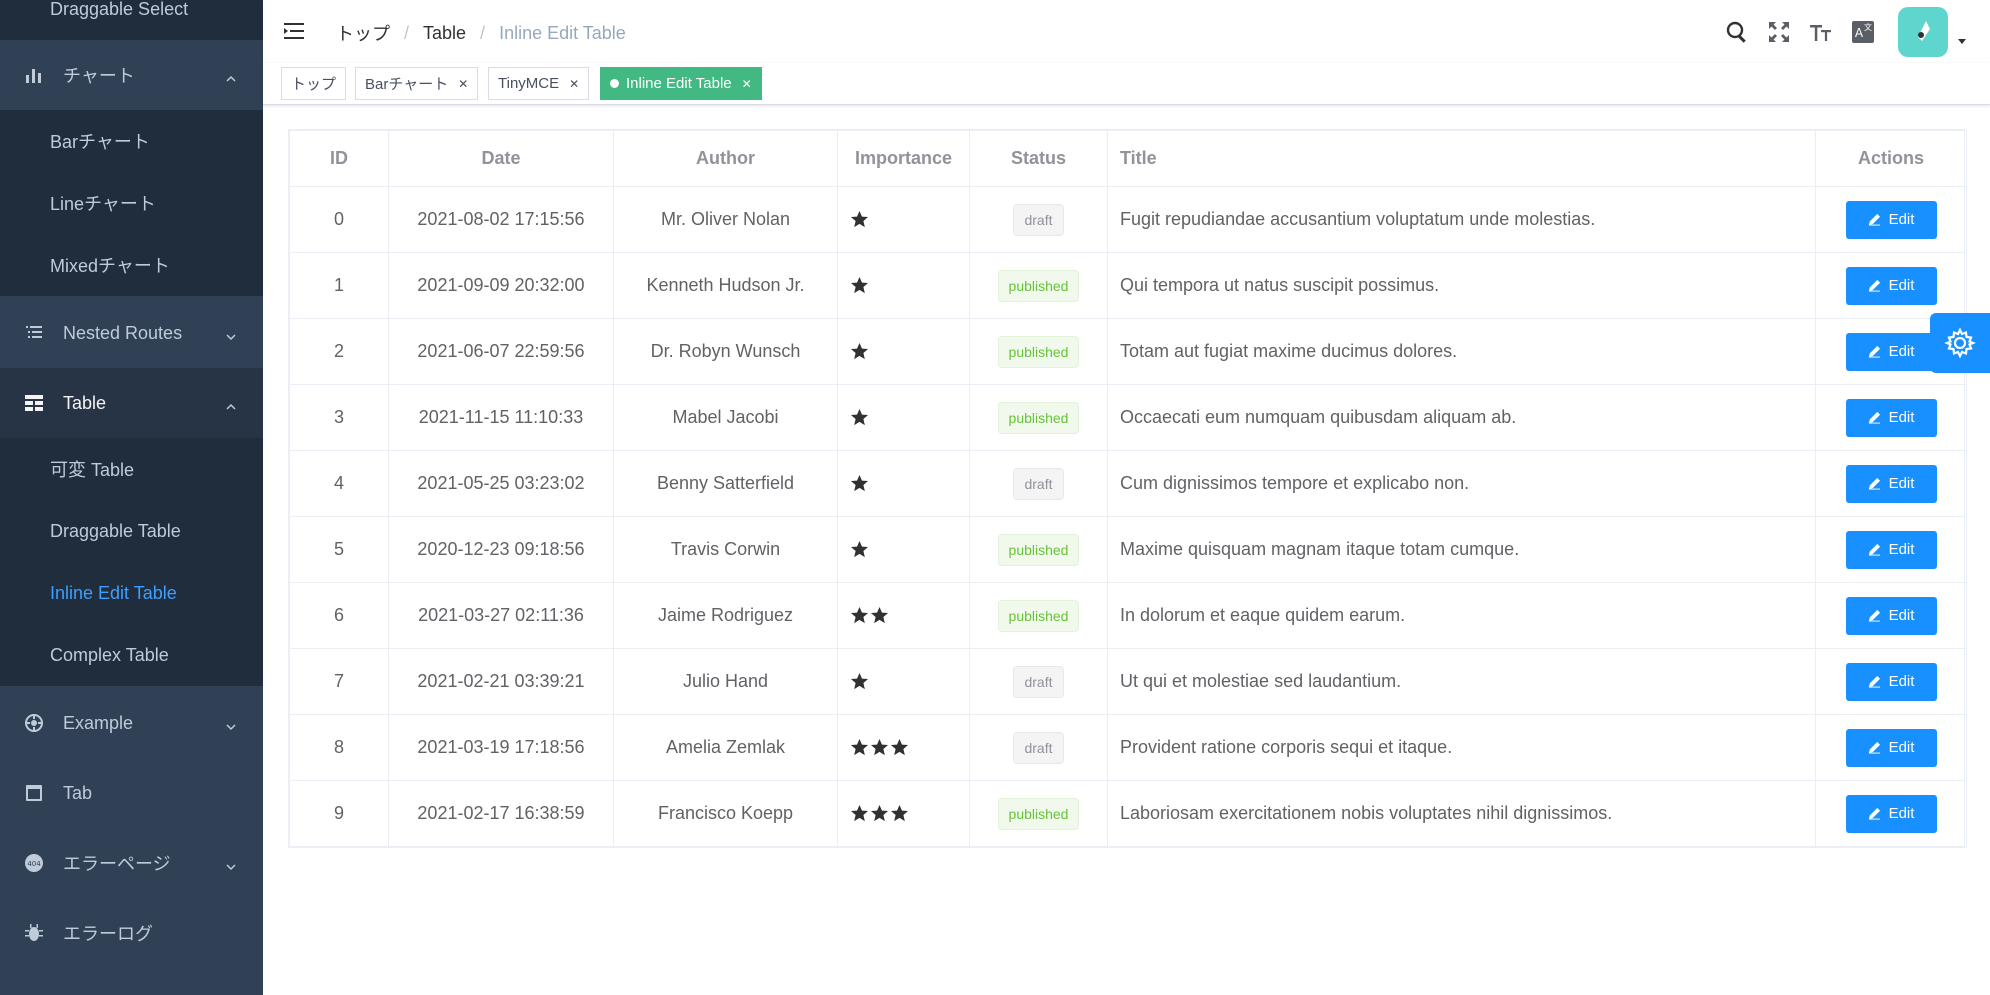 The image size is (1990, 995). Describe the element at coordinates (131, 333) in the screenshot. I see `sidebar-item-nested-routes: Nested Routes` at that location.